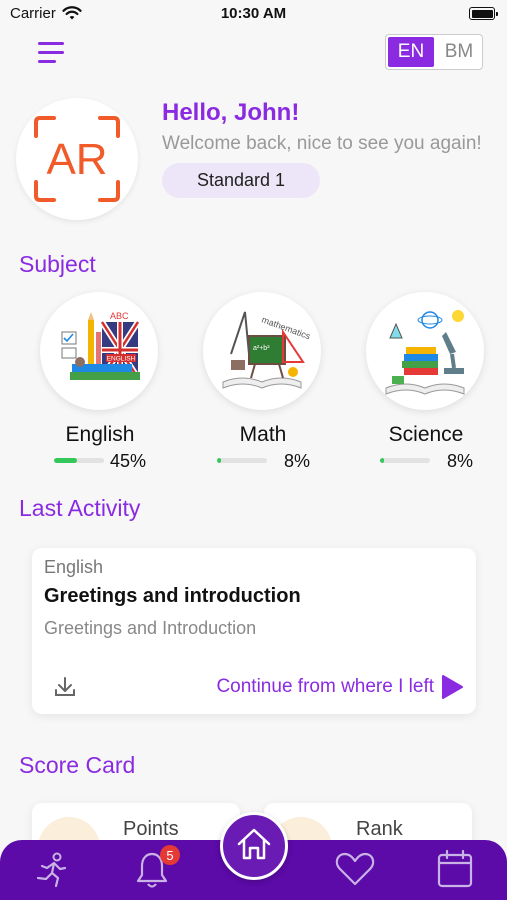 The image size is (507, 900). Describe the element at coordinates (151, 829) in the screenshot. I see `points-label: Points` at that location.